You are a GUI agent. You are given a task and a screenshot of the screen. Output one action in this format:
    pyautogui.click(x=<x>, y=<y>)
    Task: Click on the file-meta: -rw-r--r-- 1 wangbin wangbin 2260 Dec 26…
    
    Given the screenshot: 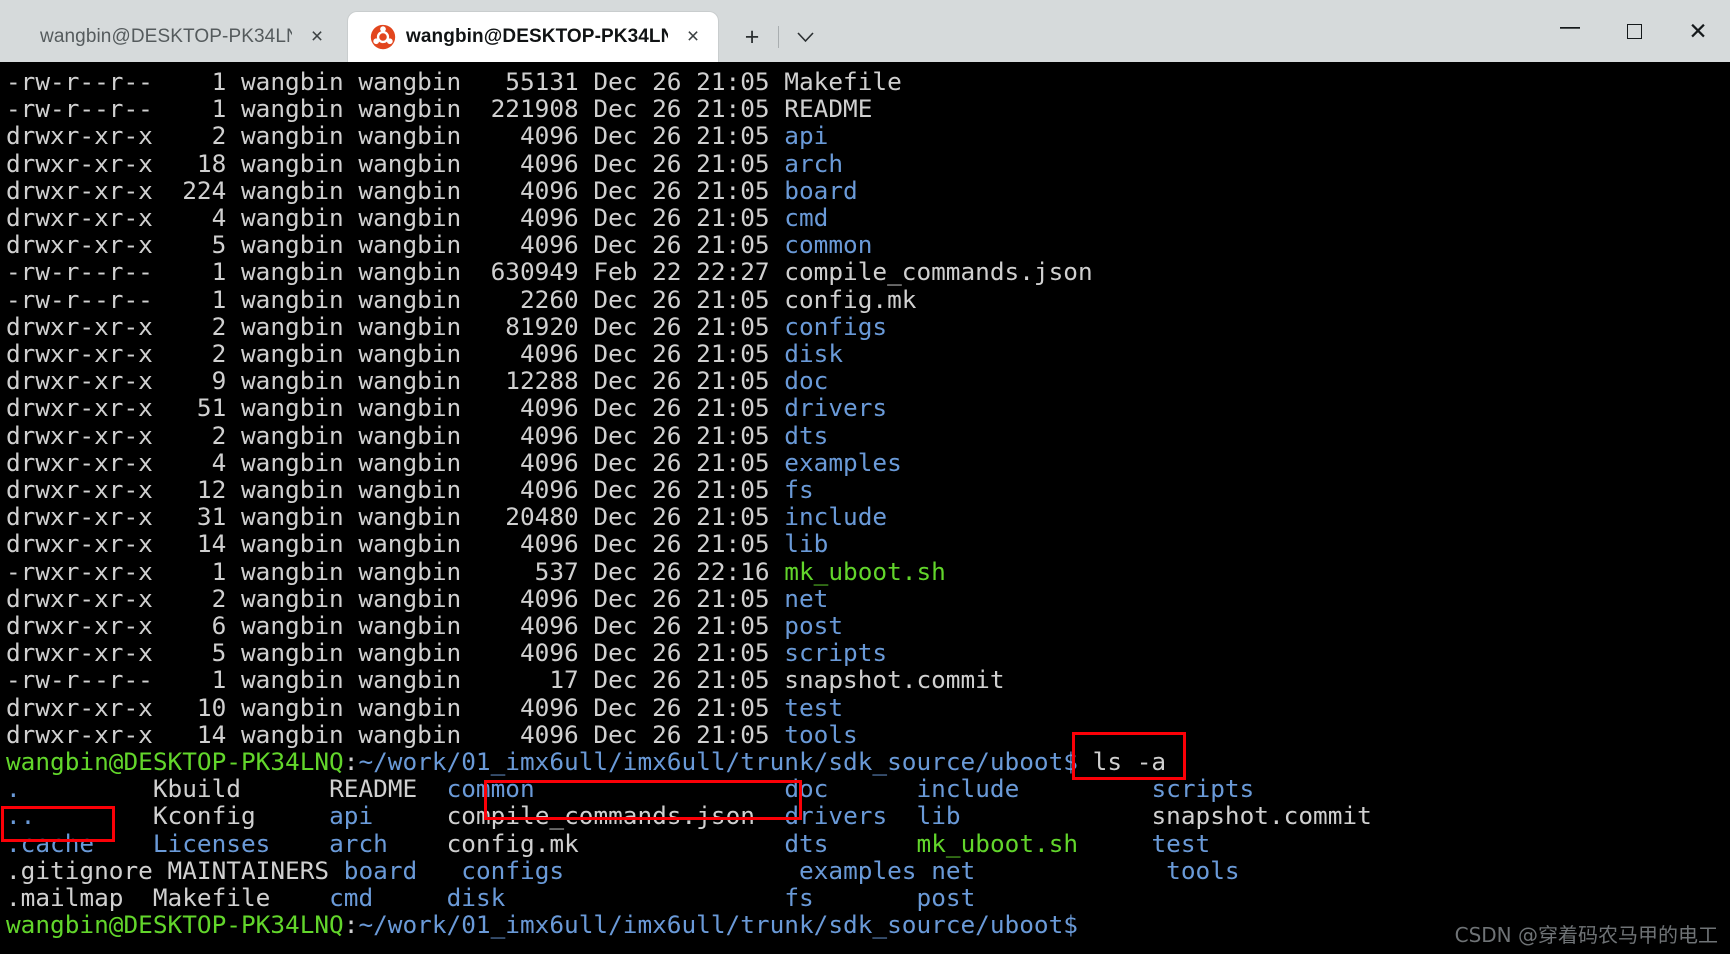 What is the action you would take?
    pyautogui.click(x=395, y=299)
    